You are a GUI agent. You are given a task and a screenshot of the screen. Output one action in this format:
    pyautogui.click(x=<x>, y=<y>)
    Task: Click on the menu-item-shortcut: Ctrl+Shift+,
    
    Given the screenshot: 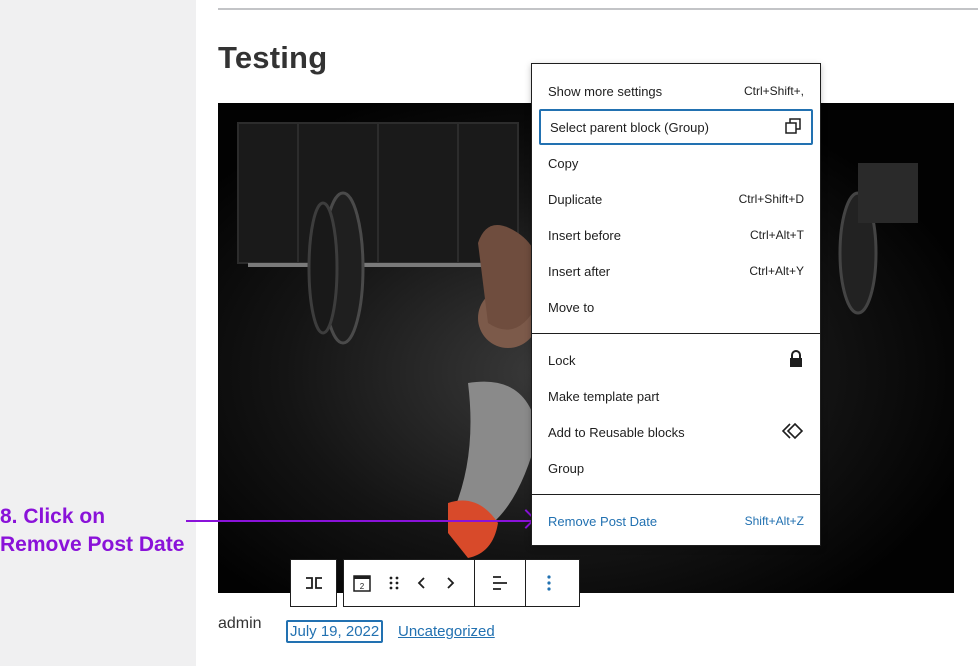 What is the action you would take?
    pyautogui.click(x=773, y=91)
    